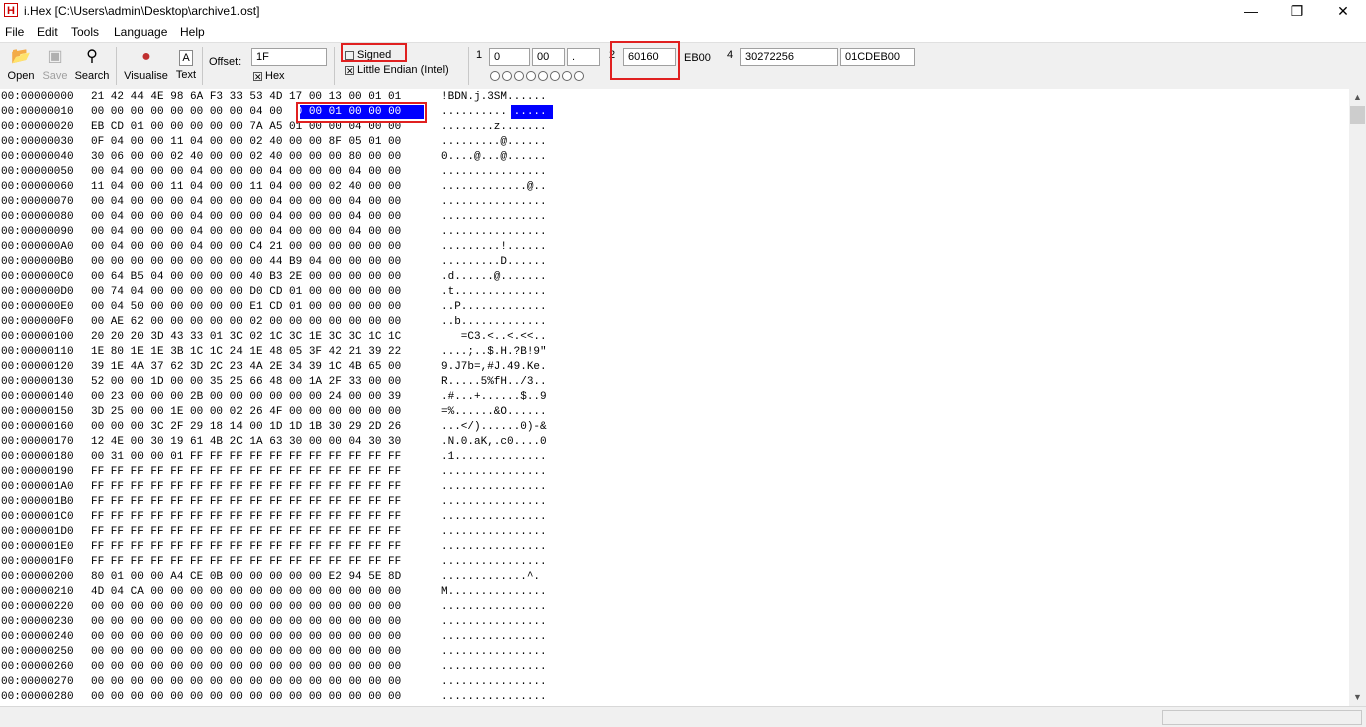 The width and height of the screenshot is (1366, 727). Describe the element at coordinates (1357, 397) in the screenshot. I see `vertical-scrollbar: ▲ ▼` at that location.